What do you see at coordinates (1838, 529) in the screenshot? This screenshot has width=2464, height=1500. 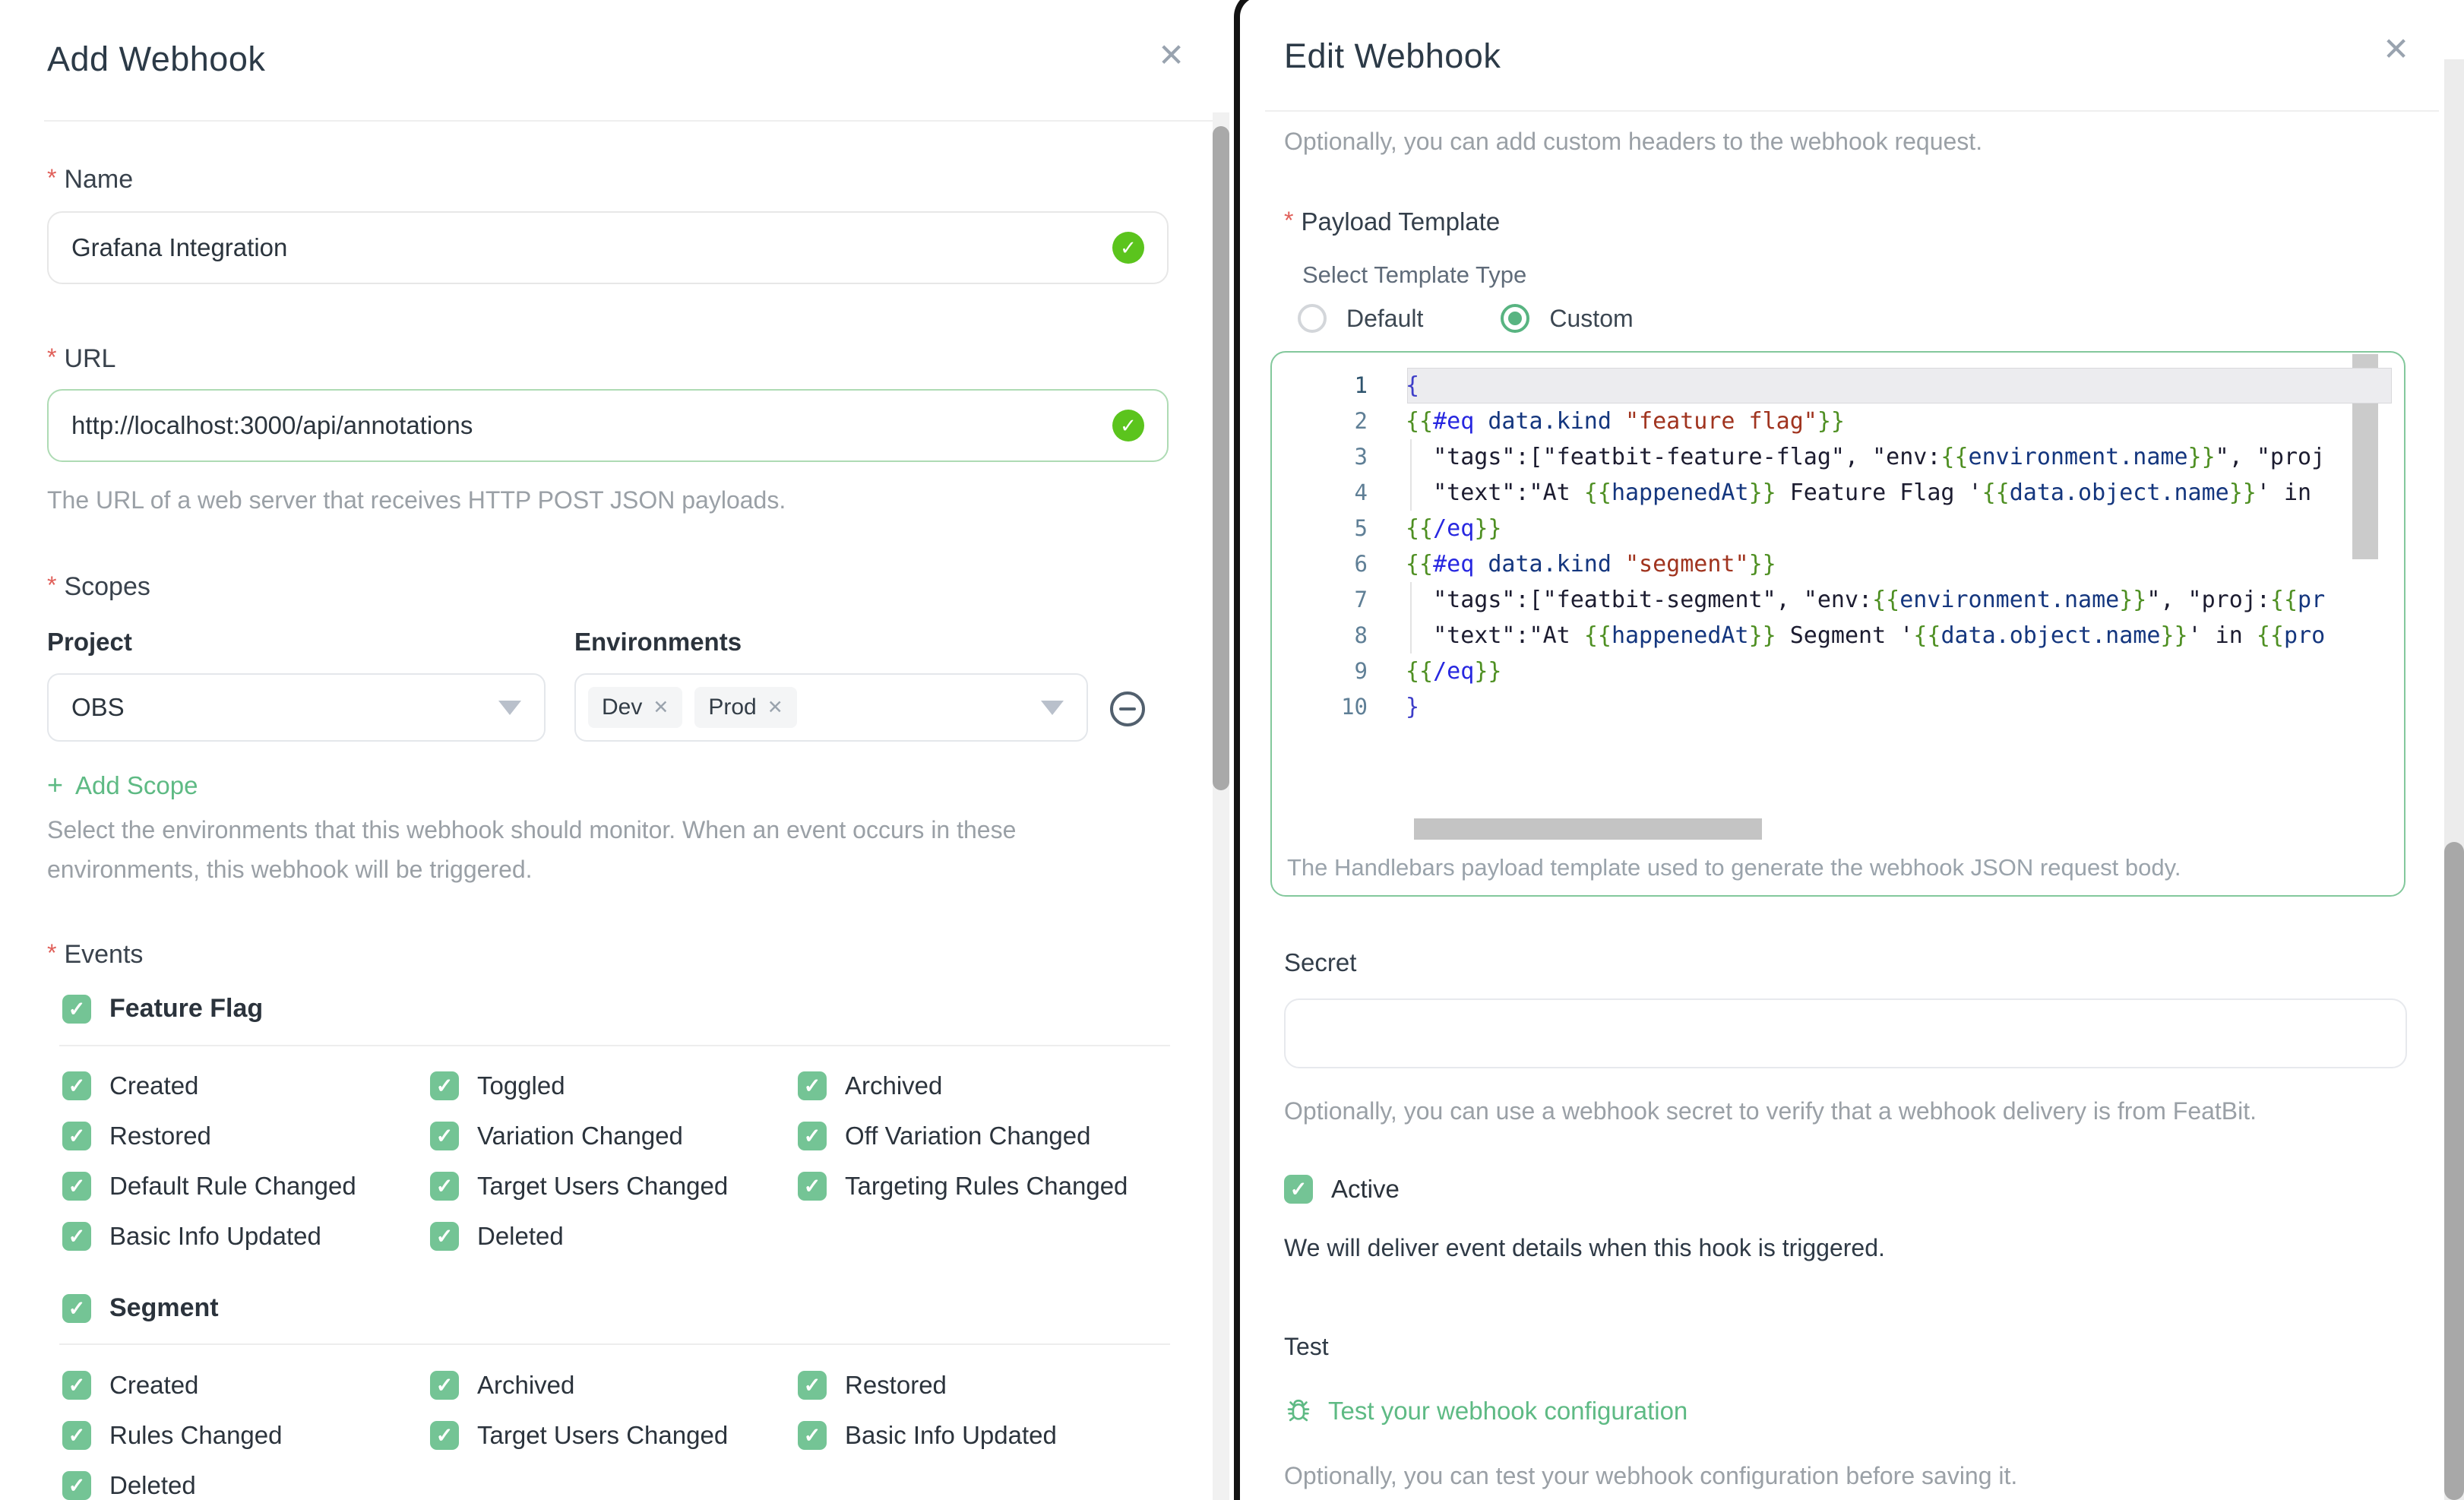 I see `code-line: 5 {{/eq}}` at bounding box center [1838, 529].